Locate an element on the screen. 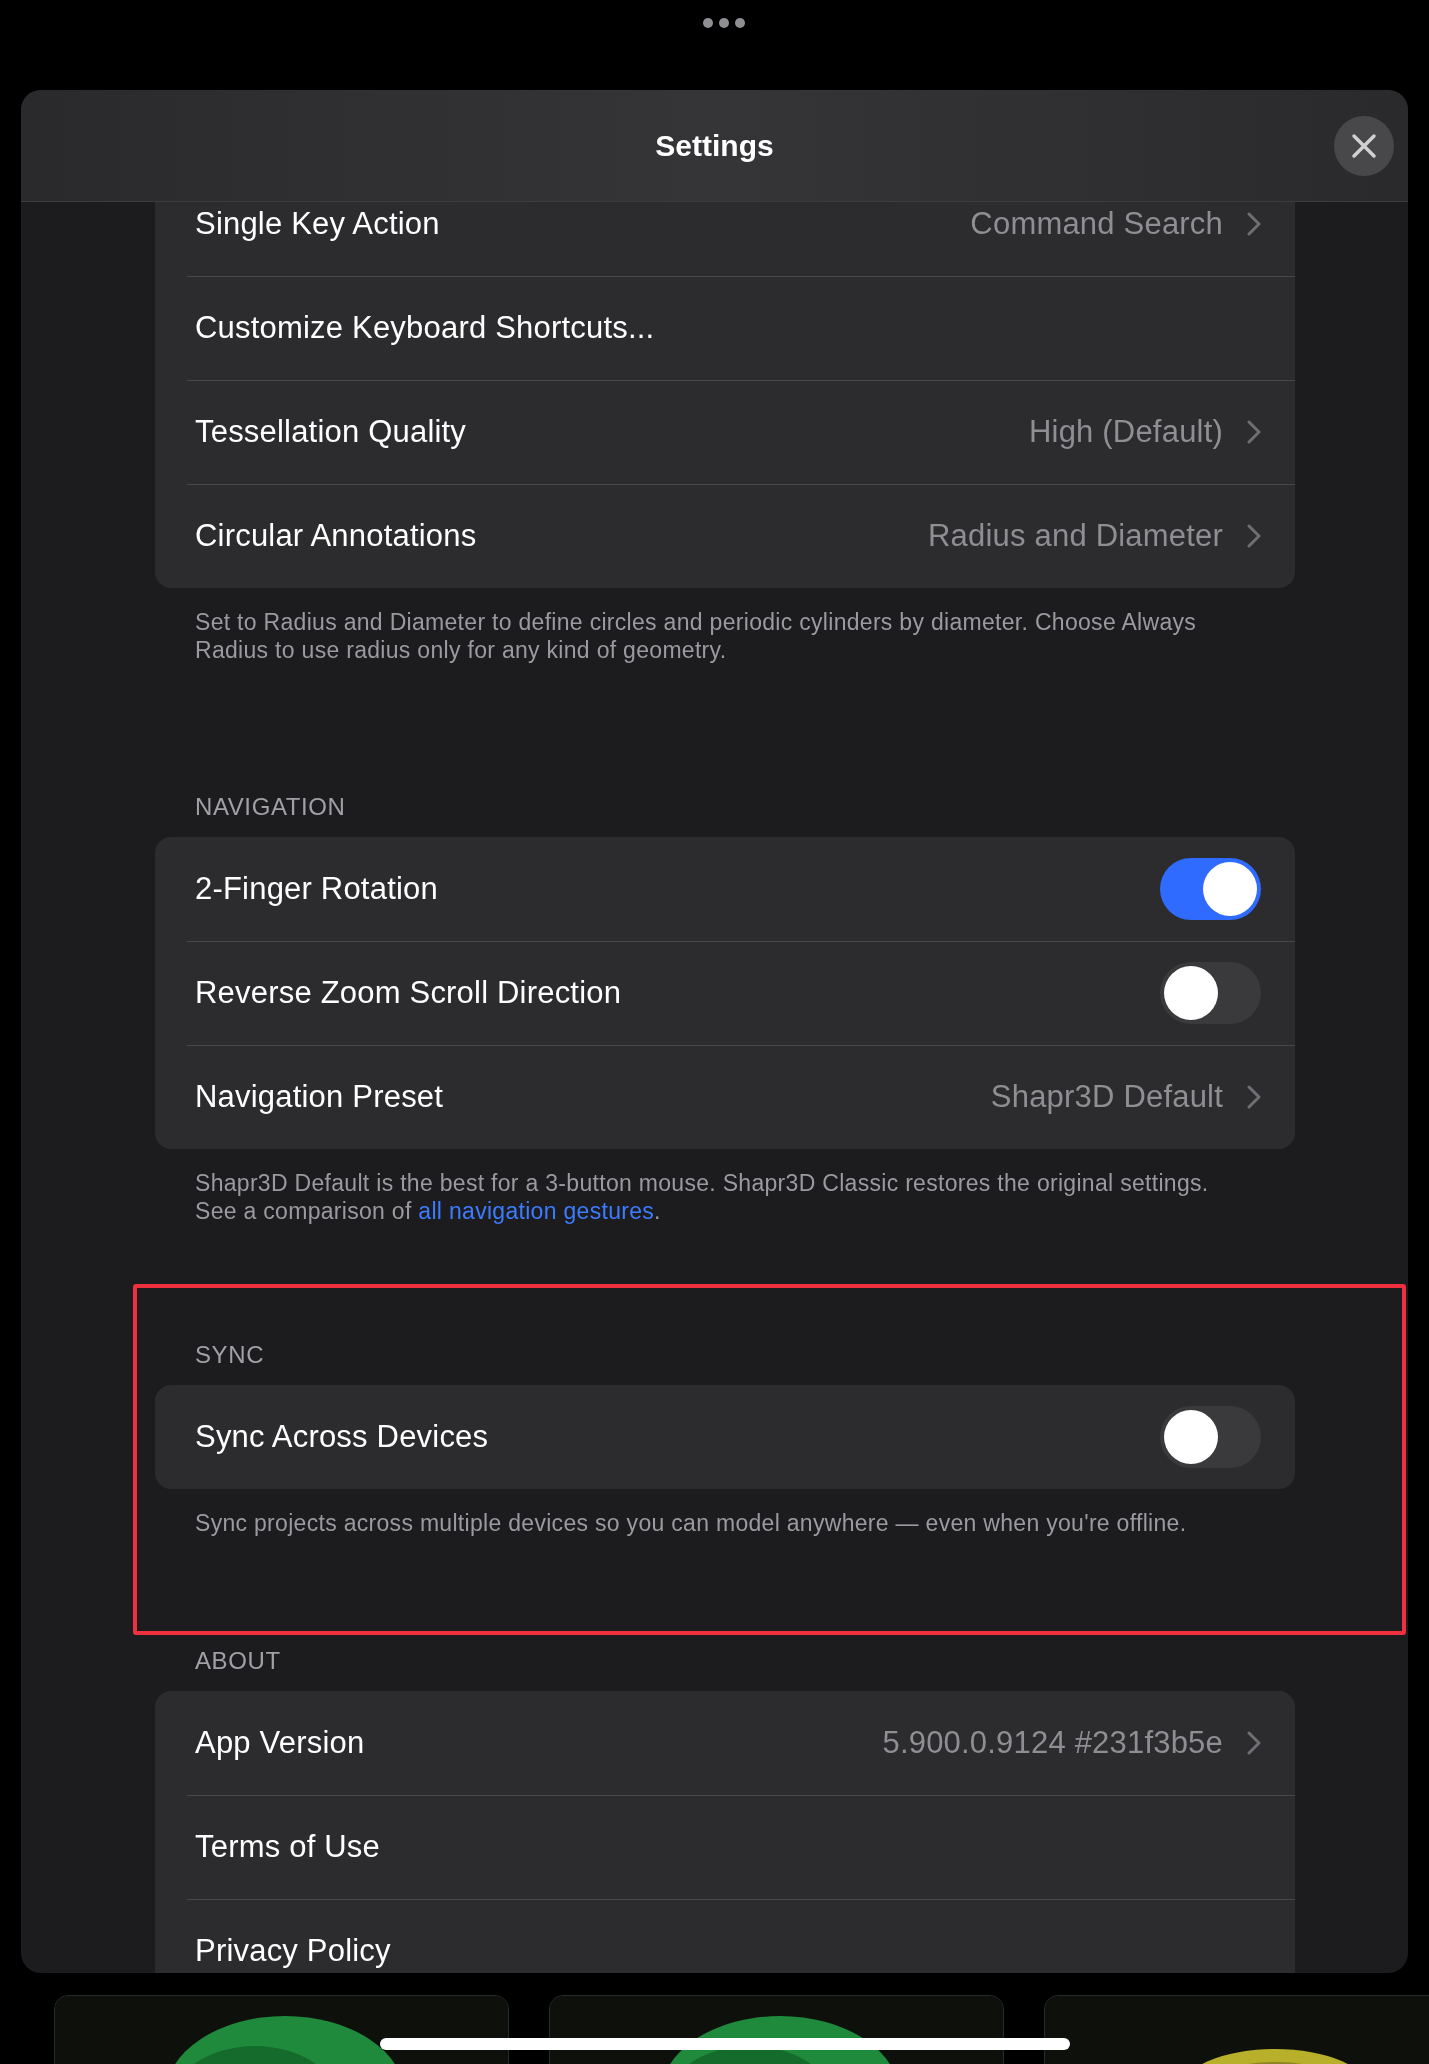  gestures-link: all navigation gestures is located at coordinates (536, 1211).